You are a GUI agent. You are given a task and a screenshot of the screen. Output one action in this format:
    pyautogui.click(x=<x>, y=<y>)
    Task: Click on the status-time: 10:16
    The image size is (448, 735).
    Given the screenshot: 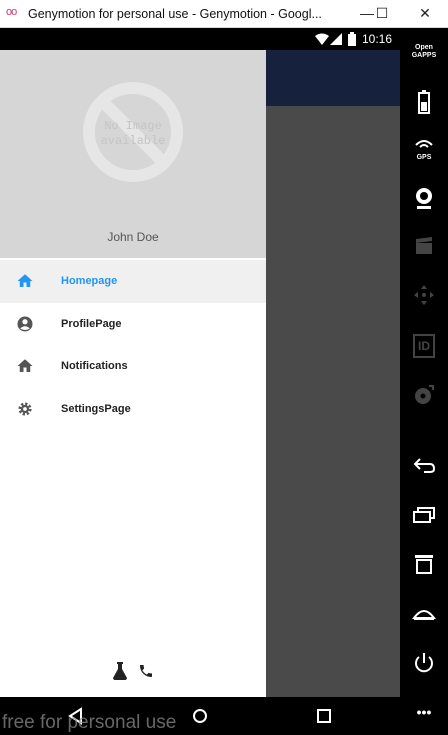 What is the action you would take?
    pyautogui.click(x=376, y=39)
    